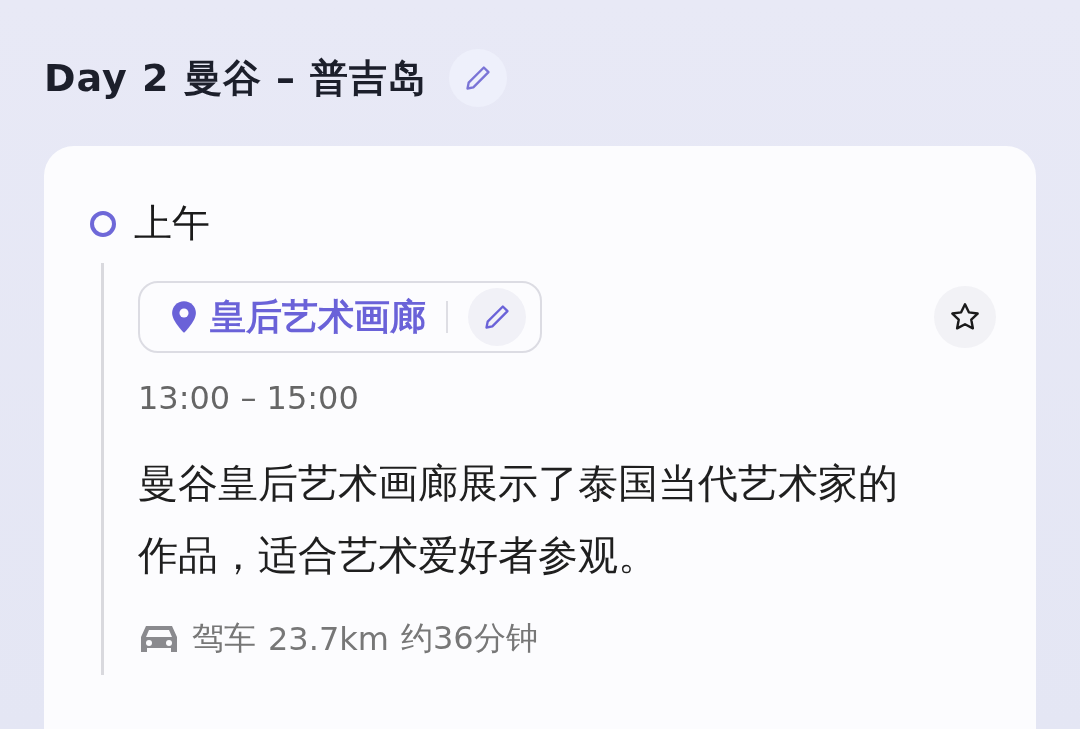 The height and width of the screenshot is (729, 1080). I want to click on transport-distance: 23.7km, so click(328, 639).